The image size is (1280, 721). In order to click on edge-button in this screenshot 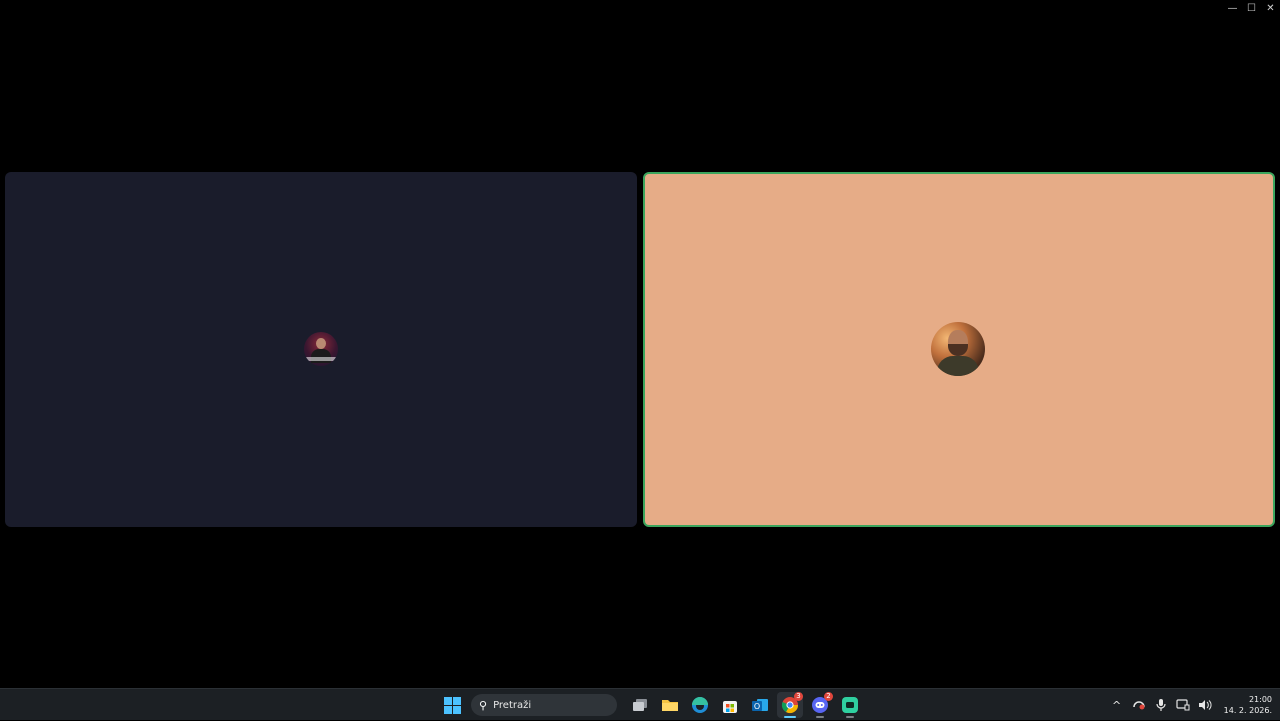, I will do `click(700, 705)`.